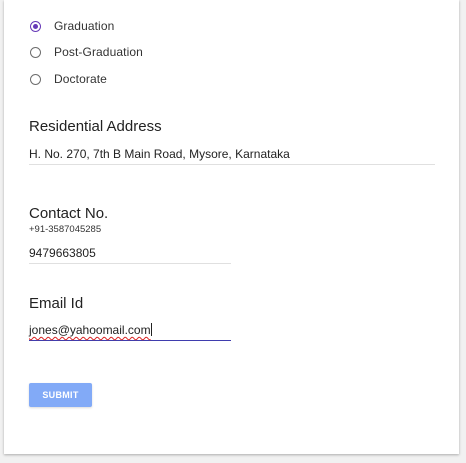 The height and width of the screenshot is (463, 466). Describe the element at coordinates (56, 303) in the screenshot. I see `email-id-title: Email Id` at that location.